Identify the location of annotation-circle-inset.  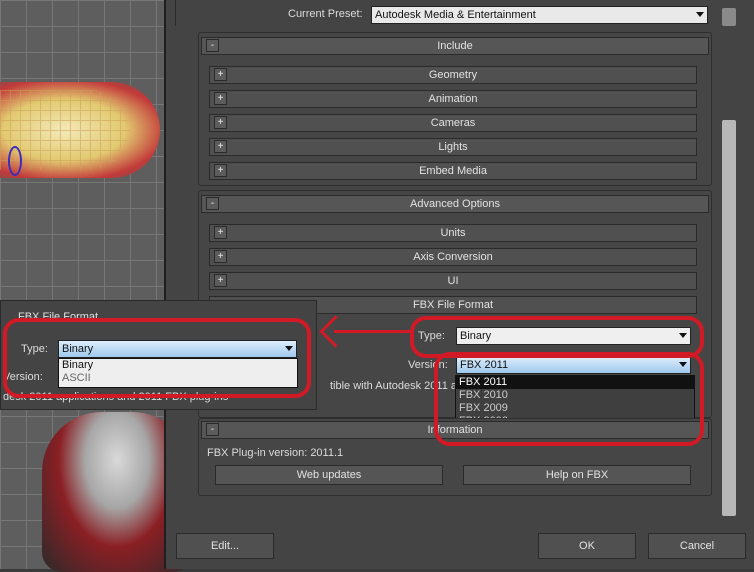
(157, 358).